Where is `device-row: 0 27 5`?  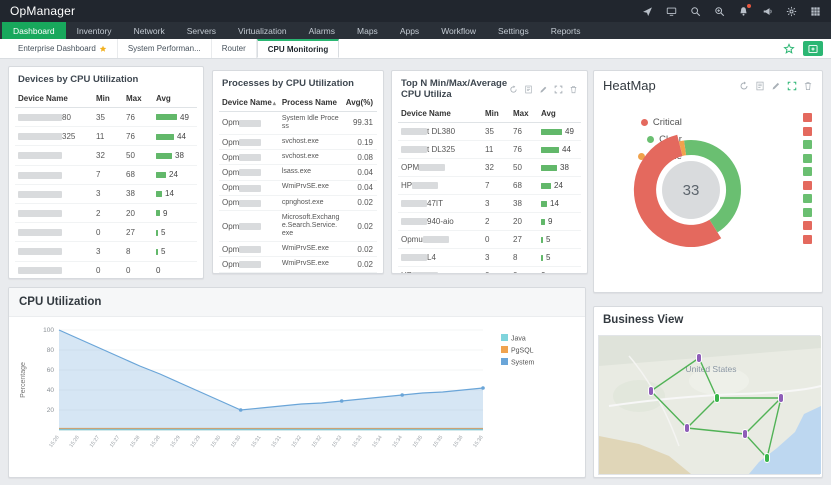
device-row: 0 27 5 is located at coordinates (106, 232).